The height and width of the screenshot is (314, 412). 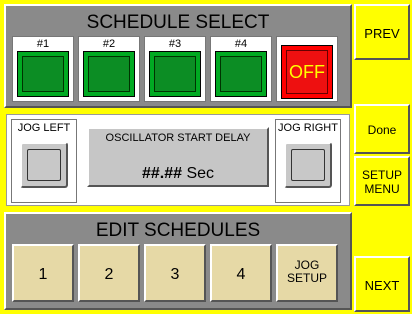 I want to click on schedule-1-button, so click(x=43, y=74).